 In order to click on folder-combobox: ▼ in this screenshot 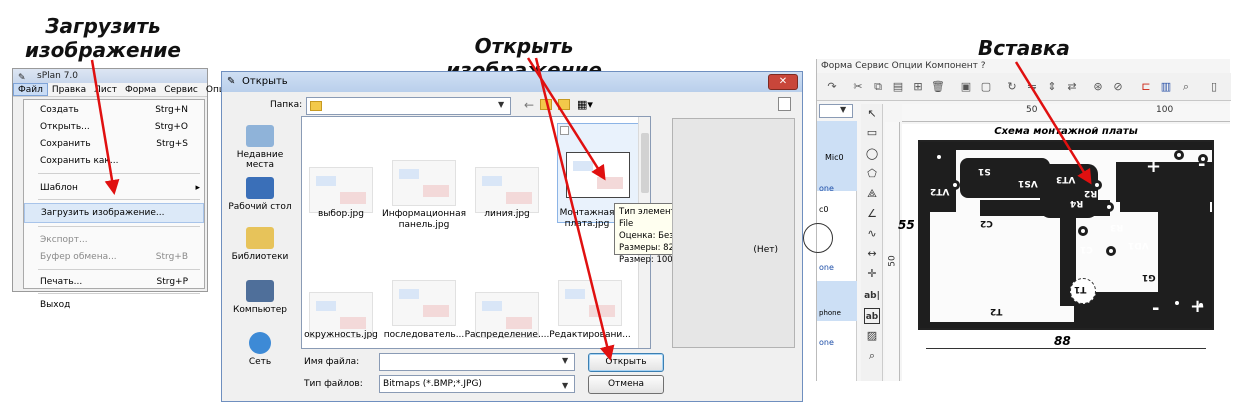, I will do `click(408, 106)`.